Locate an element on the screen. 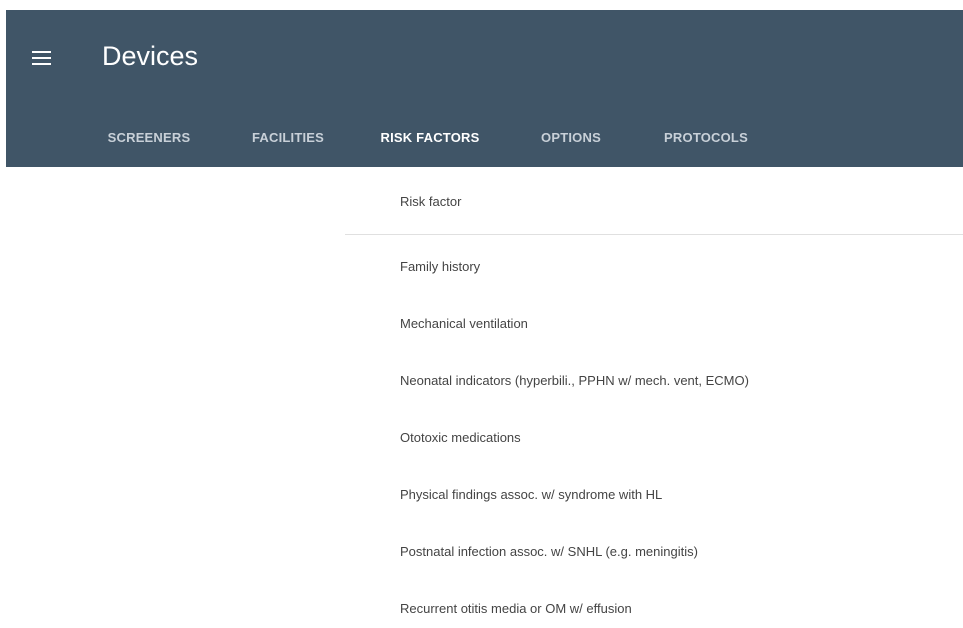 The image size is (963, 628). list-item: Mechanical ventilation is located at coordinates (654, 320).